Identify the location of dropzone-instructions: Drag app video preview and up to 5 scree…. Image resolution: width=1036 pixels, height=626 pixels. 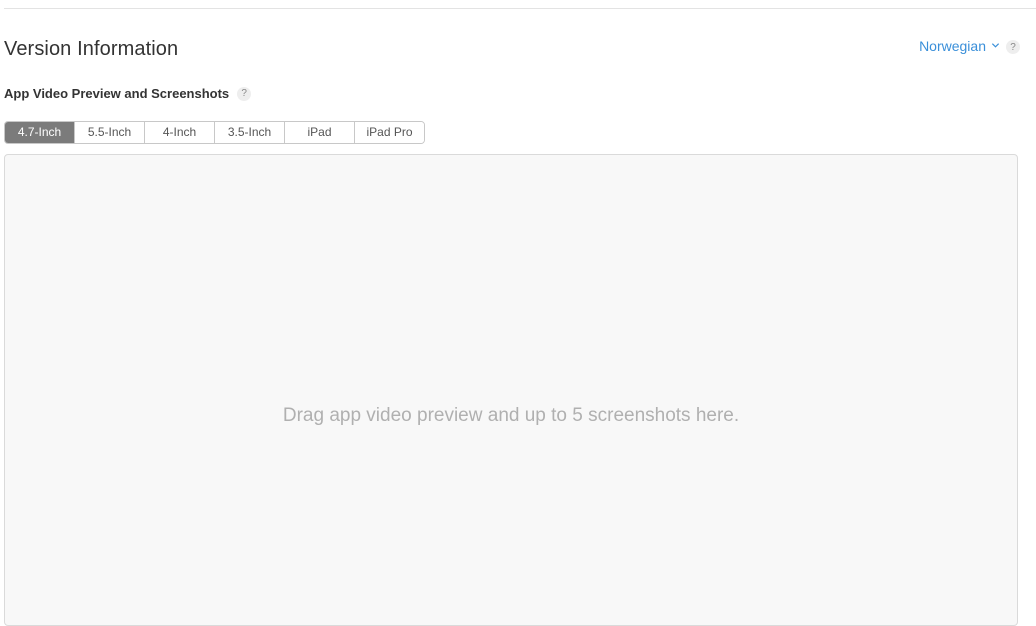
(511, 415).